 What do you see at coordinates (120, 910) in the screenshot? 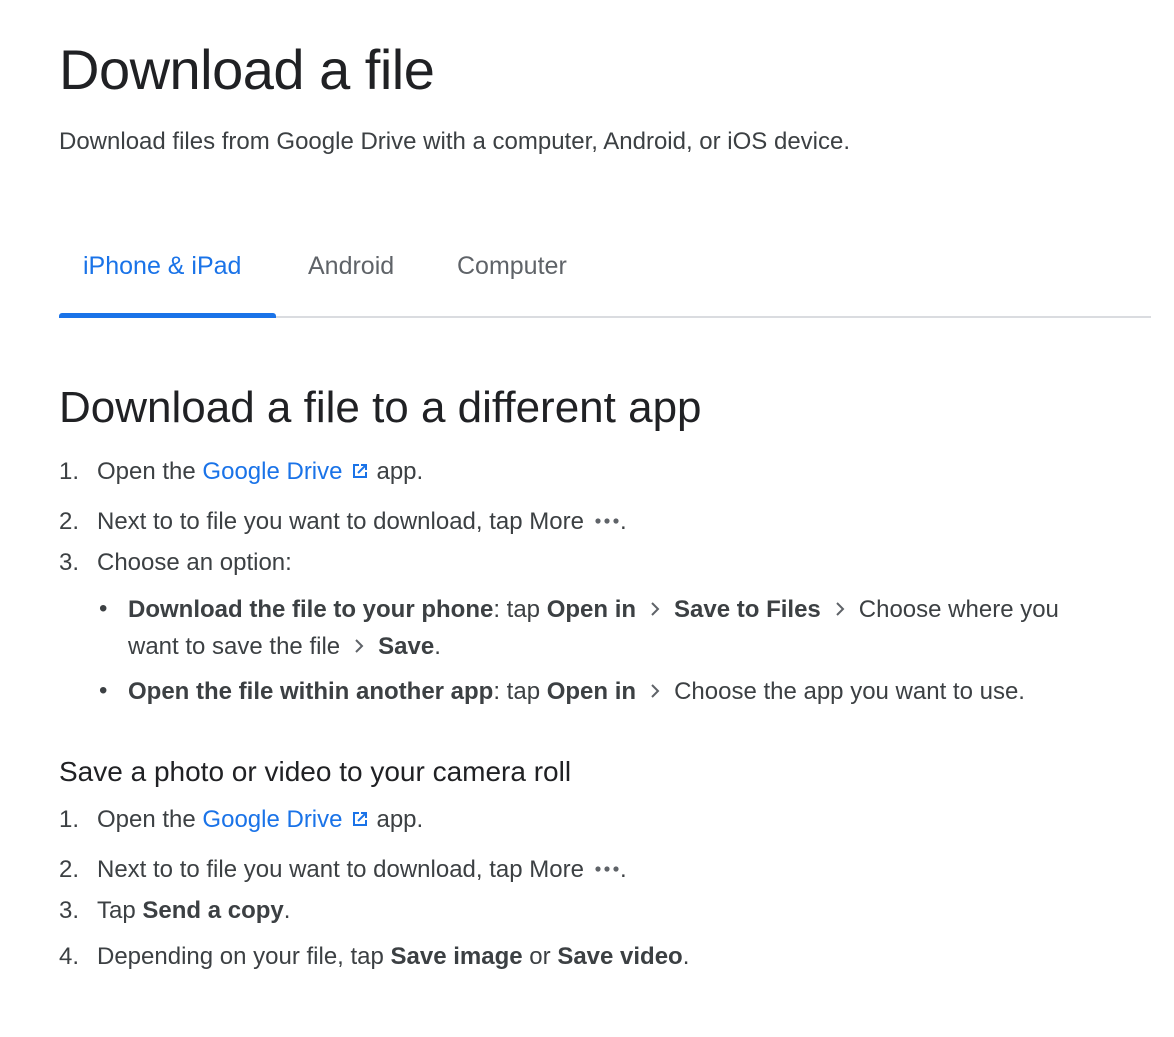
I see `step-text: Tap` at bounding box center [120, 910].